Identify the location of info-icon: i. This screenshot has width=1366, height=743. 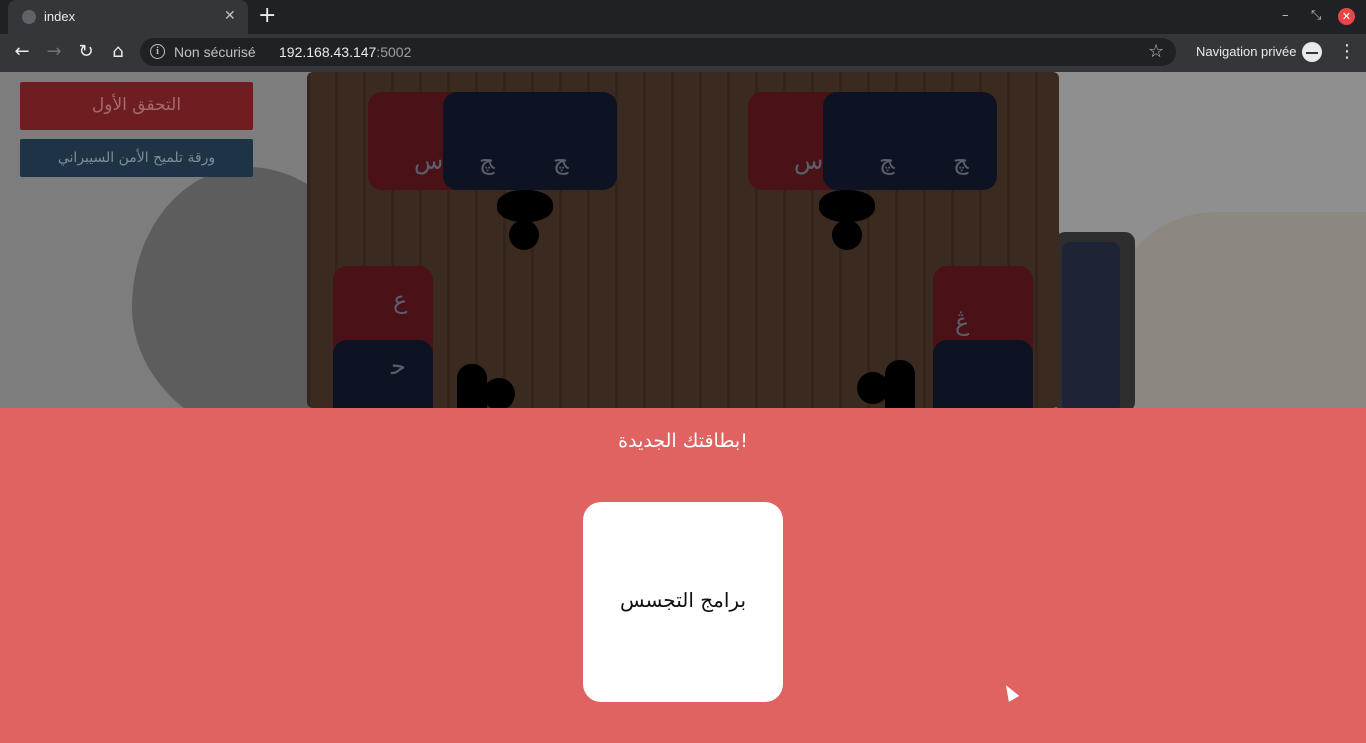
(157, 51).